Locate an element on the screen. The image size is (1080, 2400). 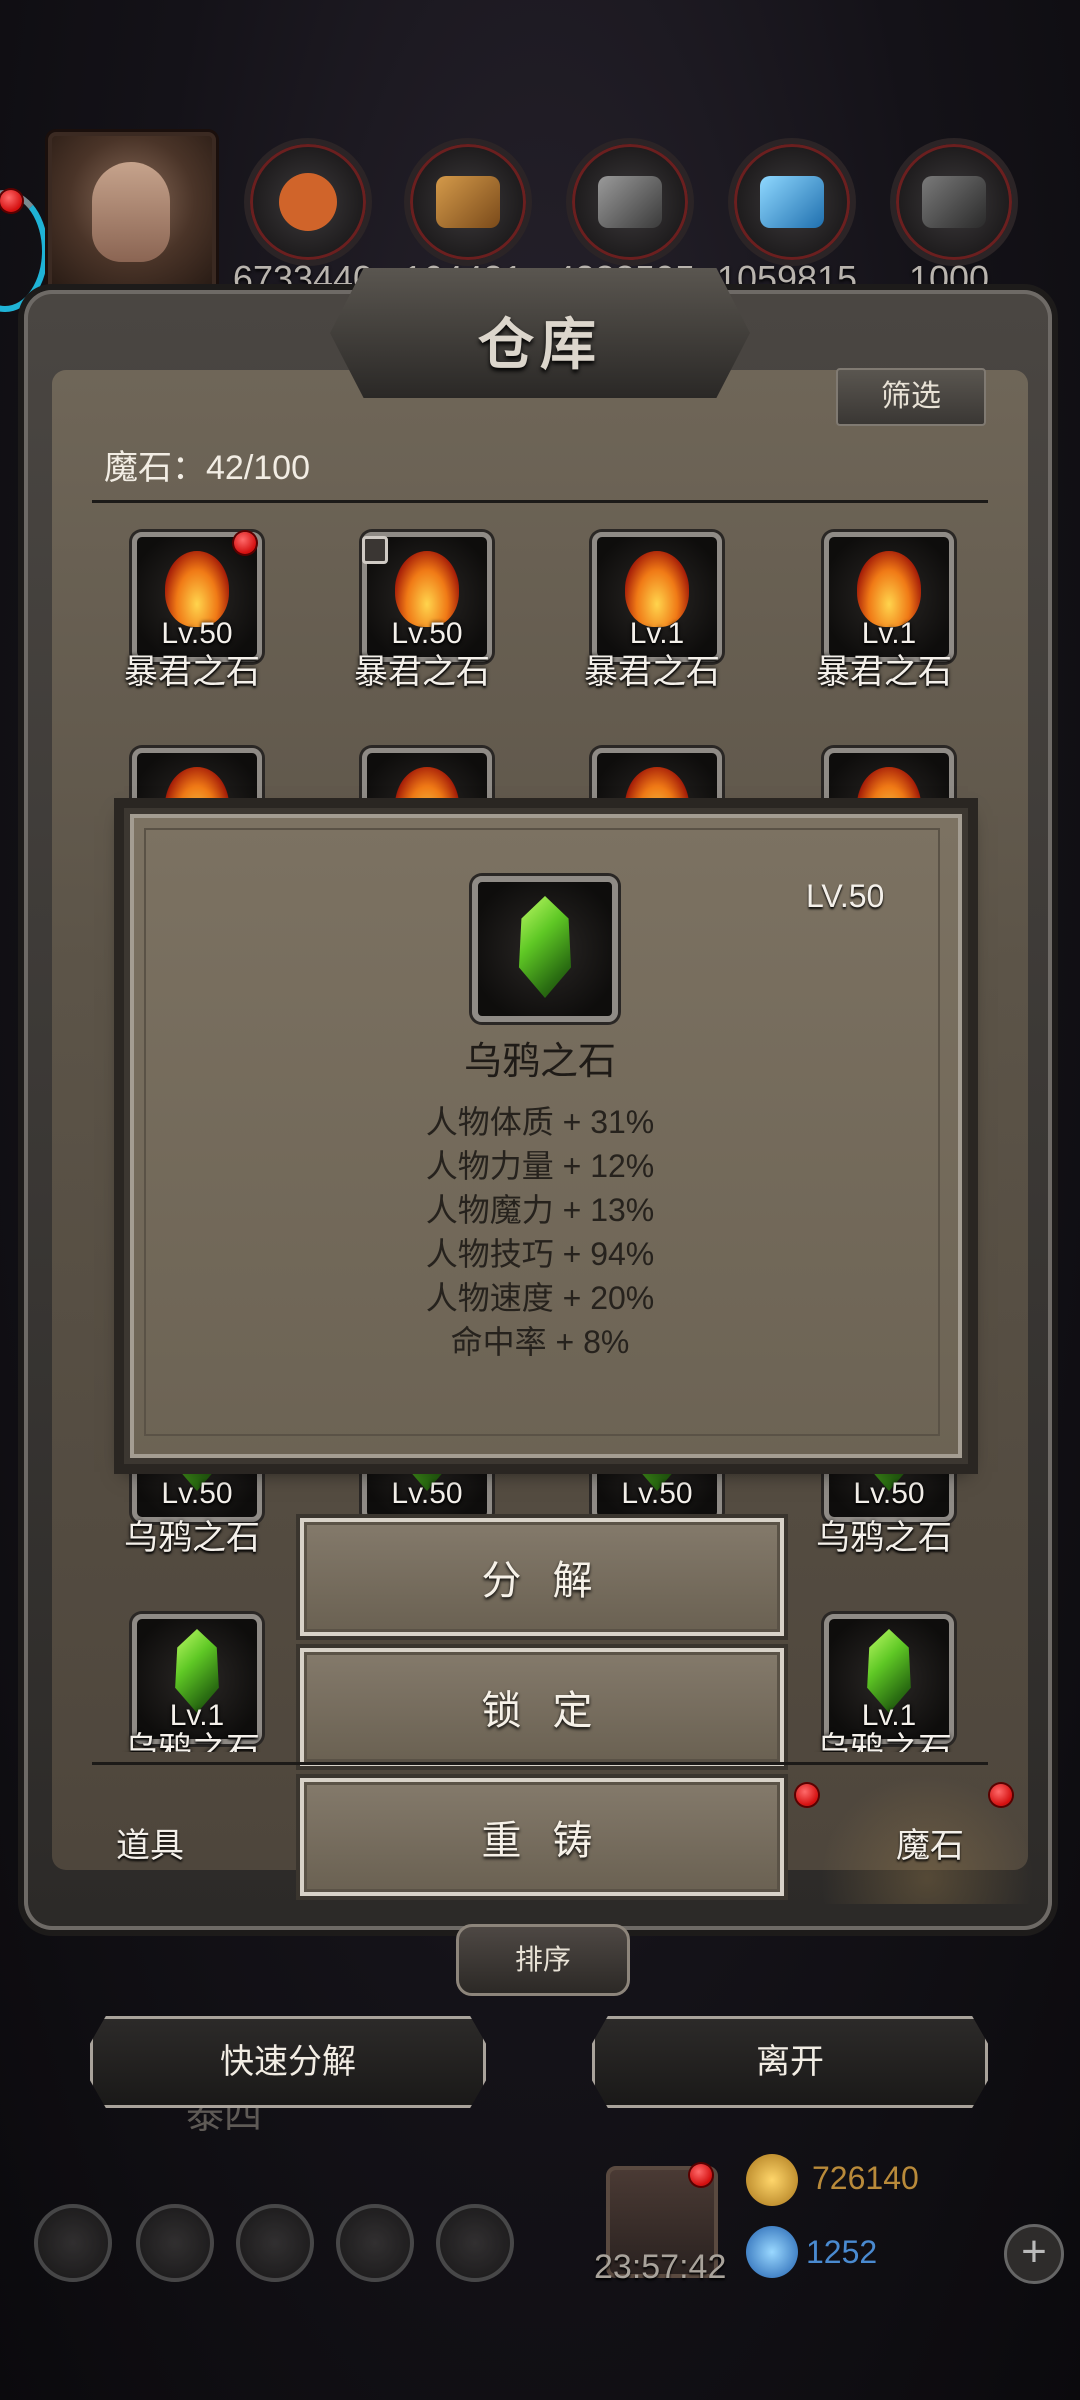
detail-slot is located at coordinates (545, 949).